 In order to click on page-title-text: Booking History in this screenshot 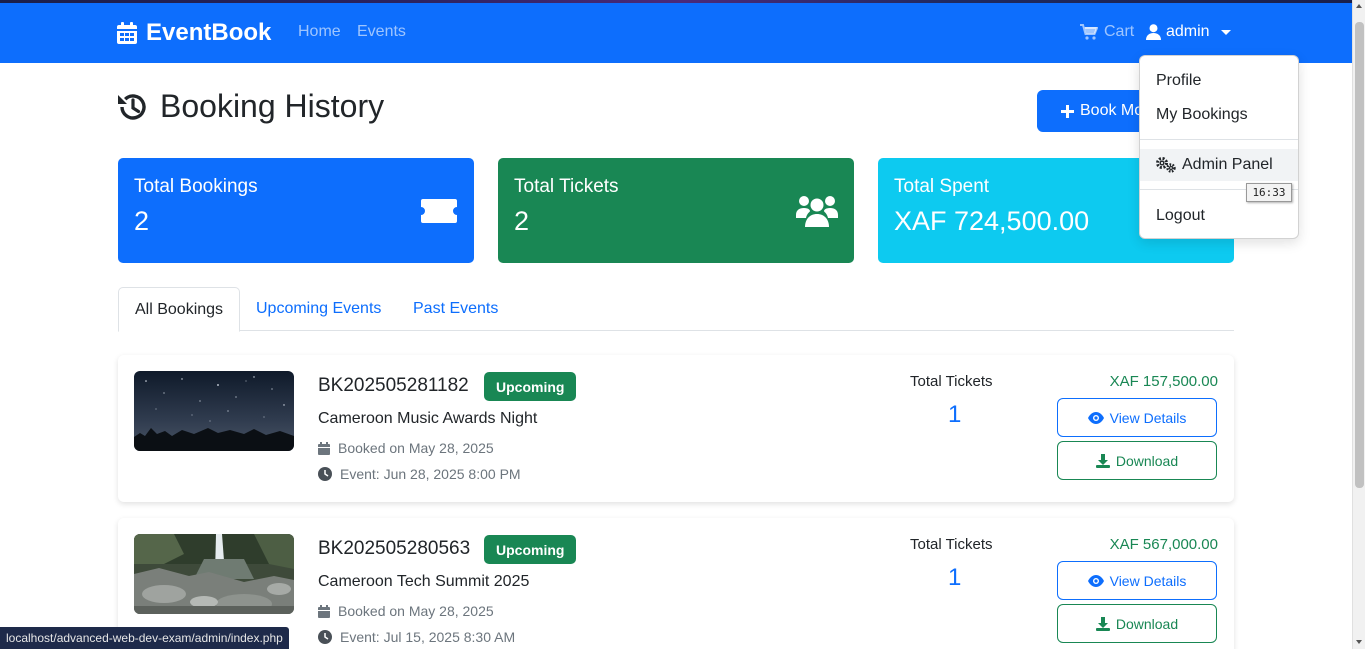, I will do `click(272, 106)`.